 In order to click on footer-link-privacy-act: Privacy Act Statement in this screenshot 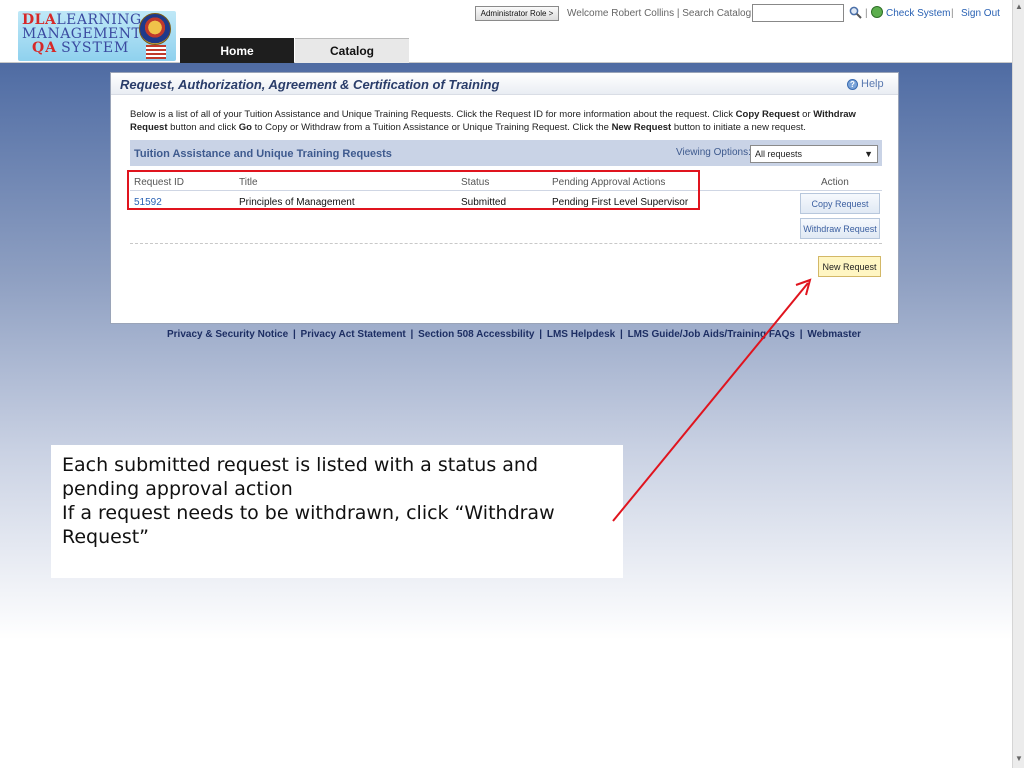, I will do `click(353, 334)`.